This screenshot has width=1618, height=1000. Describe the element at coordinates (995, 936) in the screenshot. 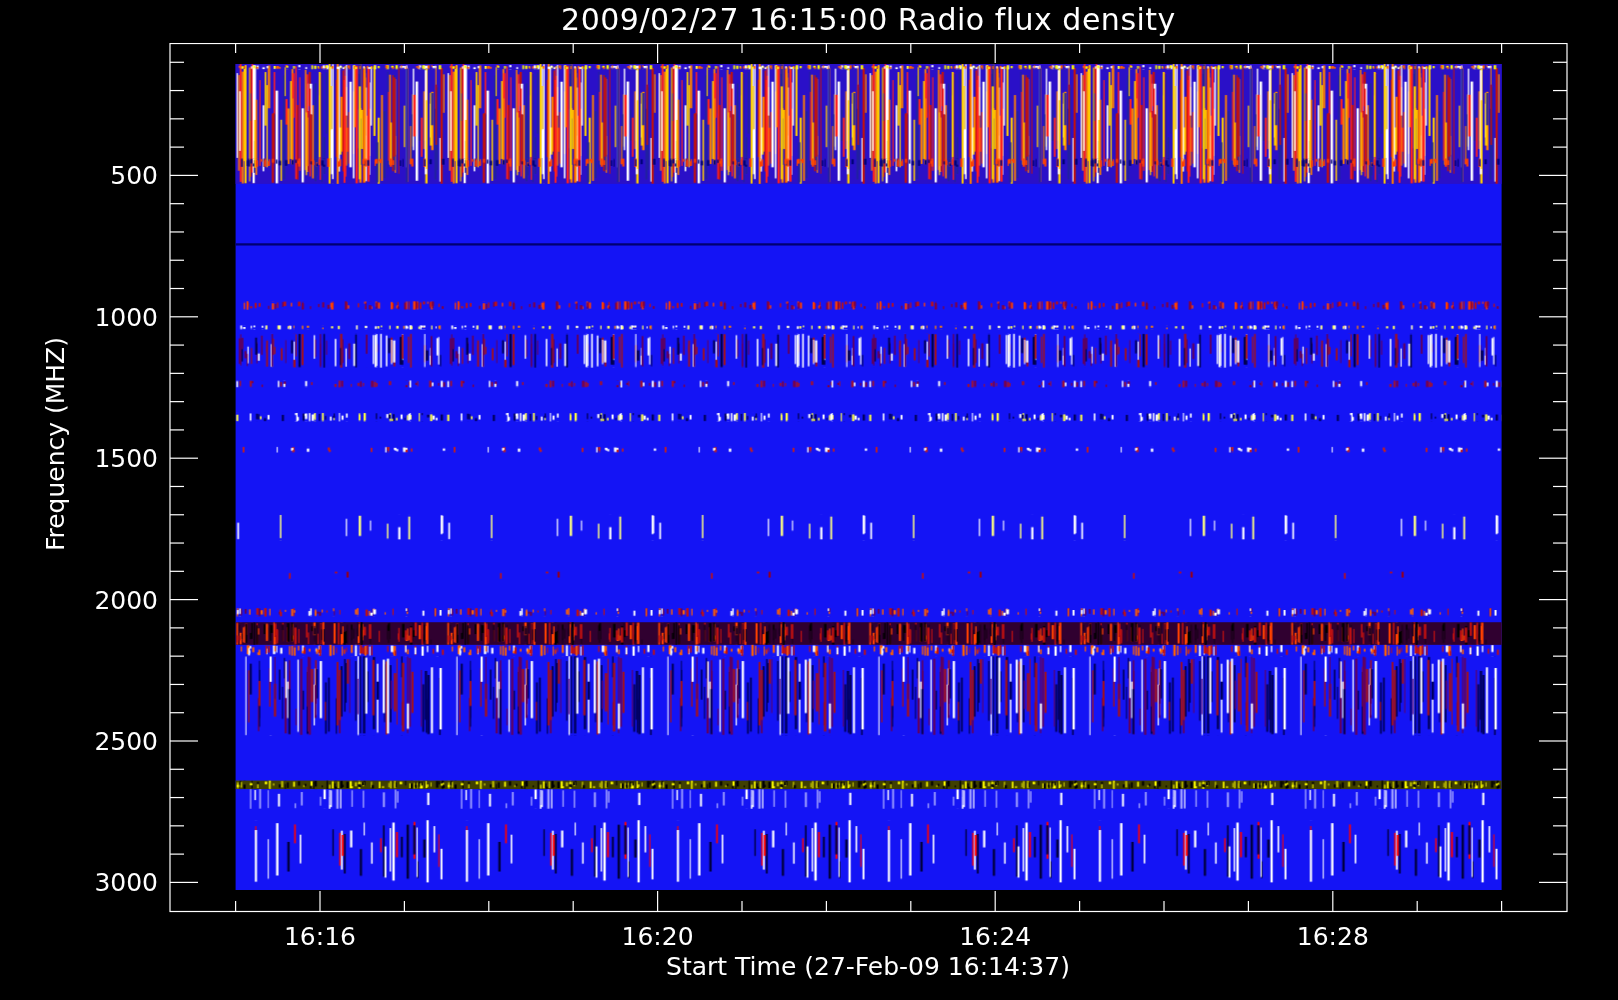

I see `x-tick-label: 16:24` at that location.